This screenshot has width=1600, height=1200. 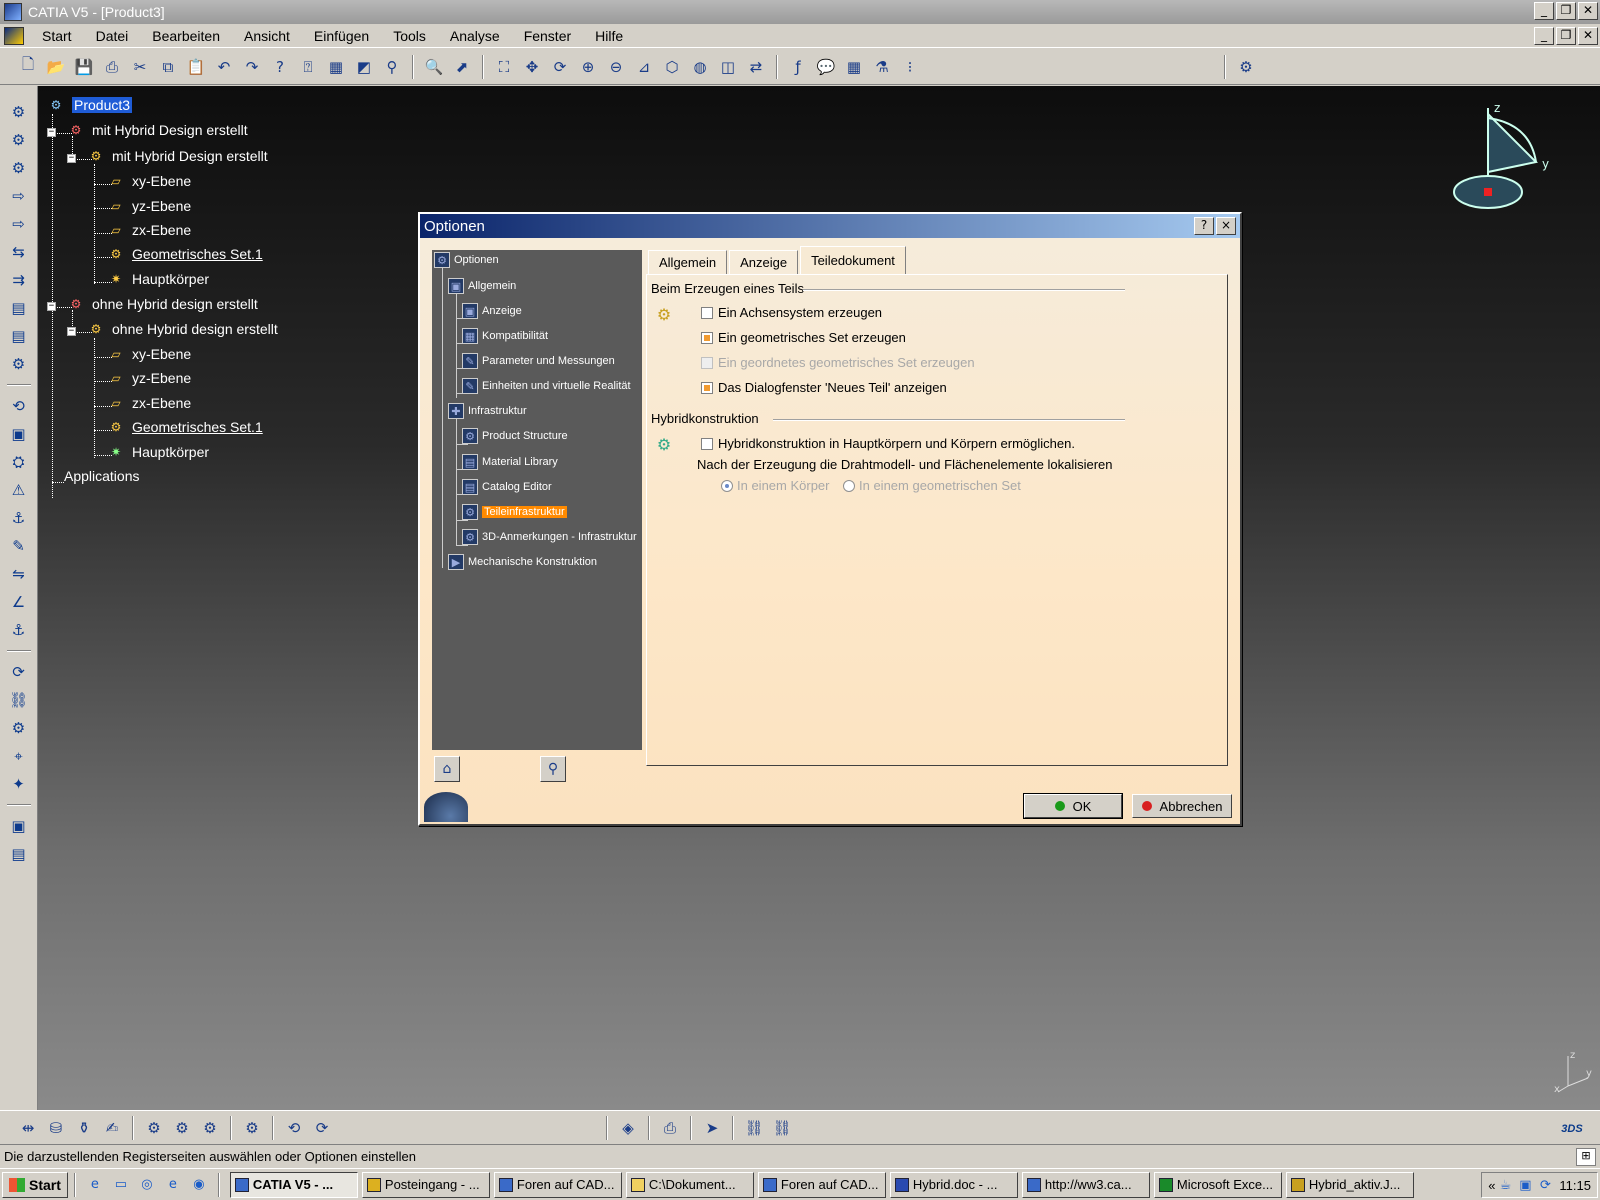 I want to click on tray-chevron: «, so click(x=1491, y=1185).